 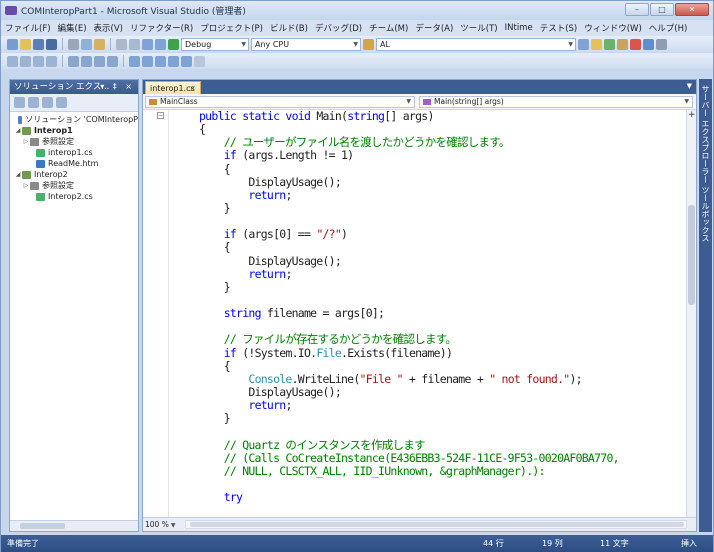 What do you see at coordinates (160, 44) in the screenshot?
I see `navigate-forward-icon` at bounding box center [160, 44].